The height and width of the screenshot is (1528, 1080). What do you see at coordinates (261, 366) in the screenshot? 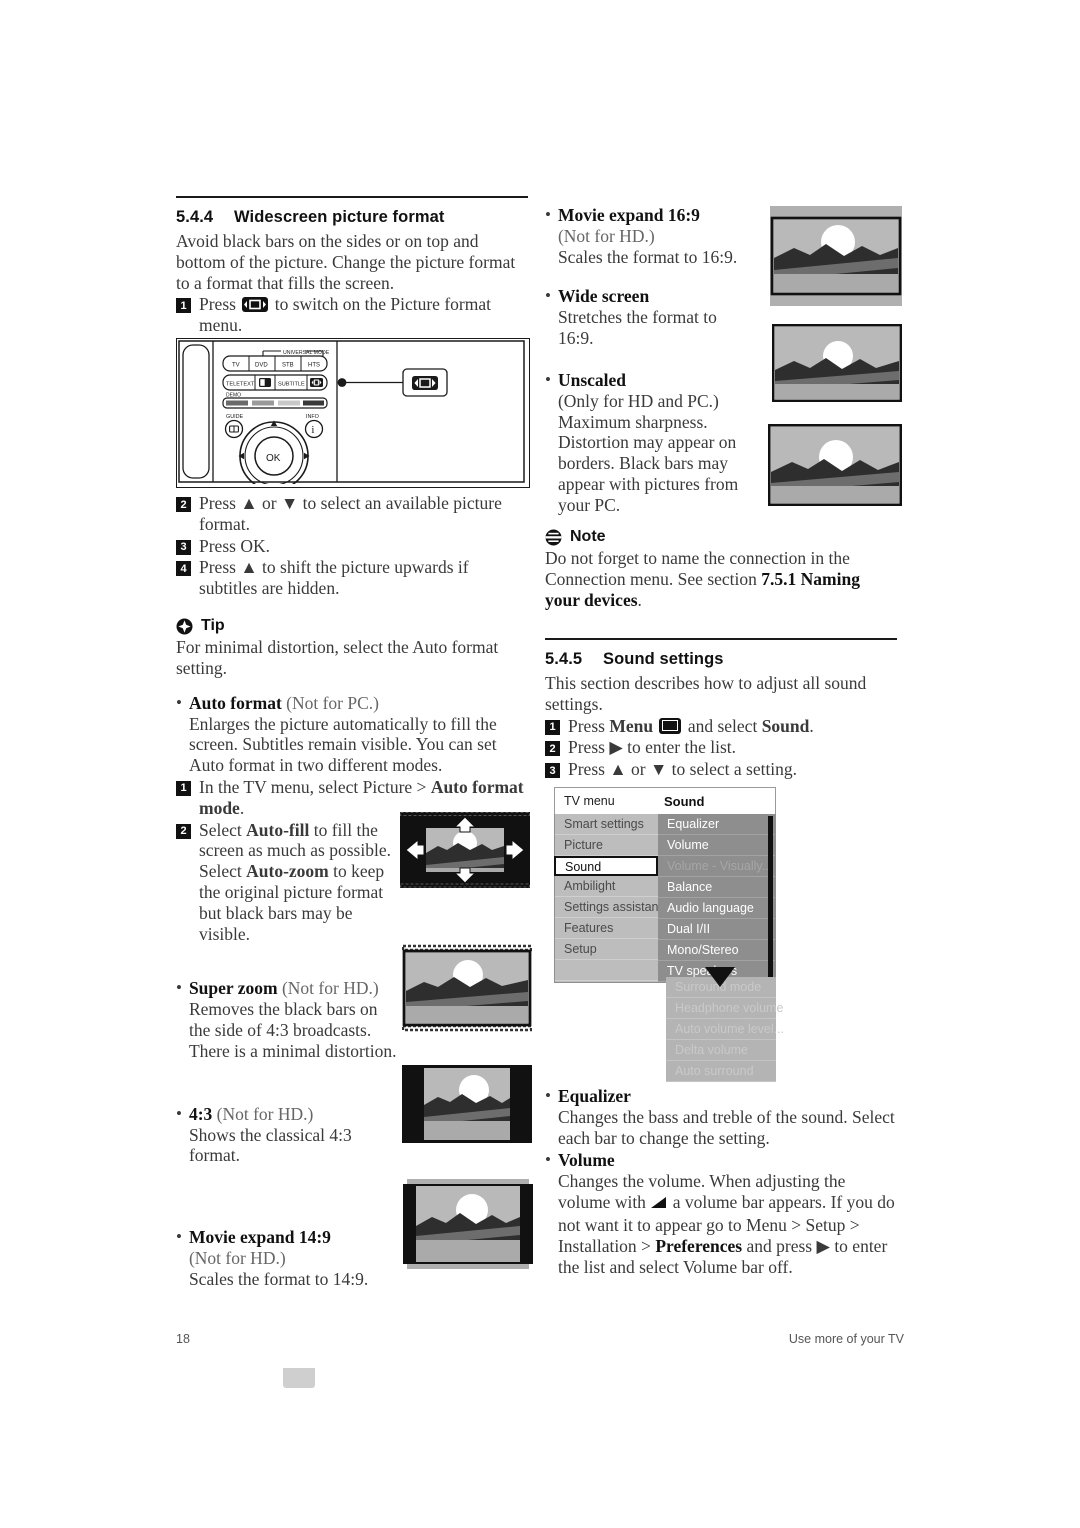
I see `svg-text: DVD` at bounding box center [261, 366].